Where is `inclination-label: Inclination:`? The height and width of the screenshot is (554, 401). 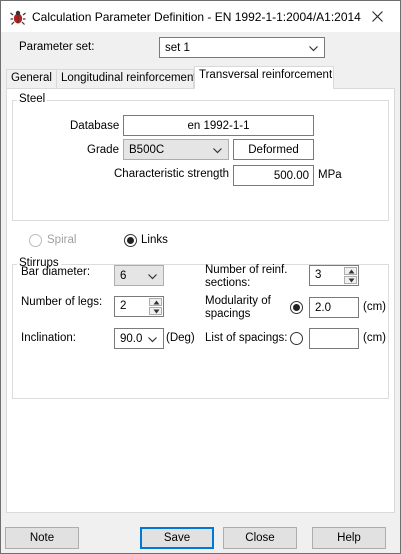
inclination-label: Inclination: is located at coordinates (48, 338).